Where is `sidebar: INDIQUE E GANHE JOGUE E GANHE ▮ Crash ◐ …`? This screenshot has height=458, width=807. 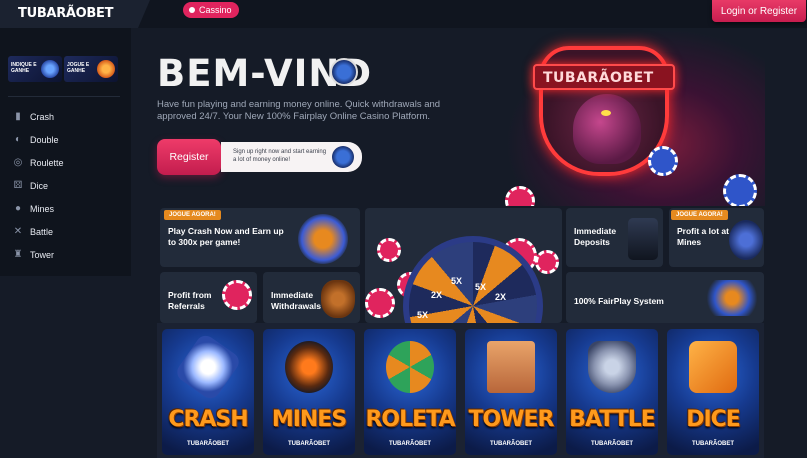 sidebar: INDIQUE E GANHE JOGUE E GANHE ▮ Crash ◐ … is located at coordinates (65, 152).